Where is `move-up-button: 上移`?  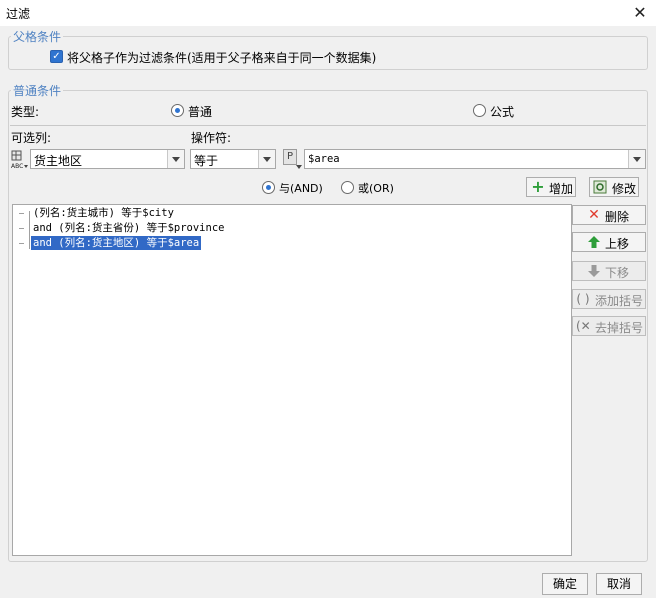 move-up-button: 上移 is located at coordinates (609, 242).